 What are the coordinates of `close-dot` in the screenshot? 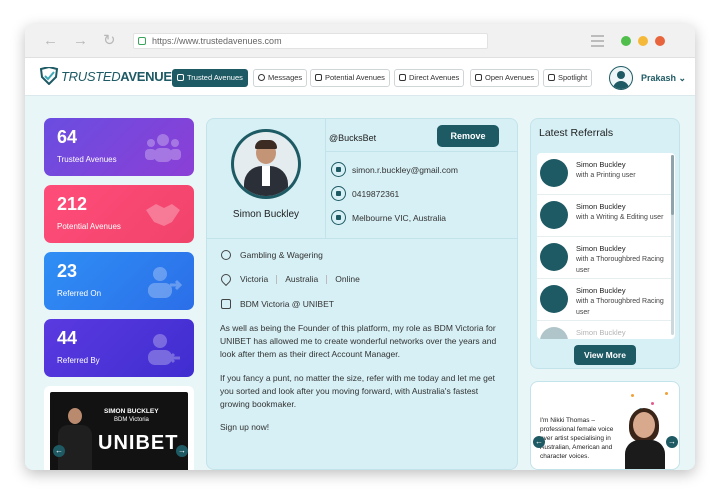 It's located at (660, 41).